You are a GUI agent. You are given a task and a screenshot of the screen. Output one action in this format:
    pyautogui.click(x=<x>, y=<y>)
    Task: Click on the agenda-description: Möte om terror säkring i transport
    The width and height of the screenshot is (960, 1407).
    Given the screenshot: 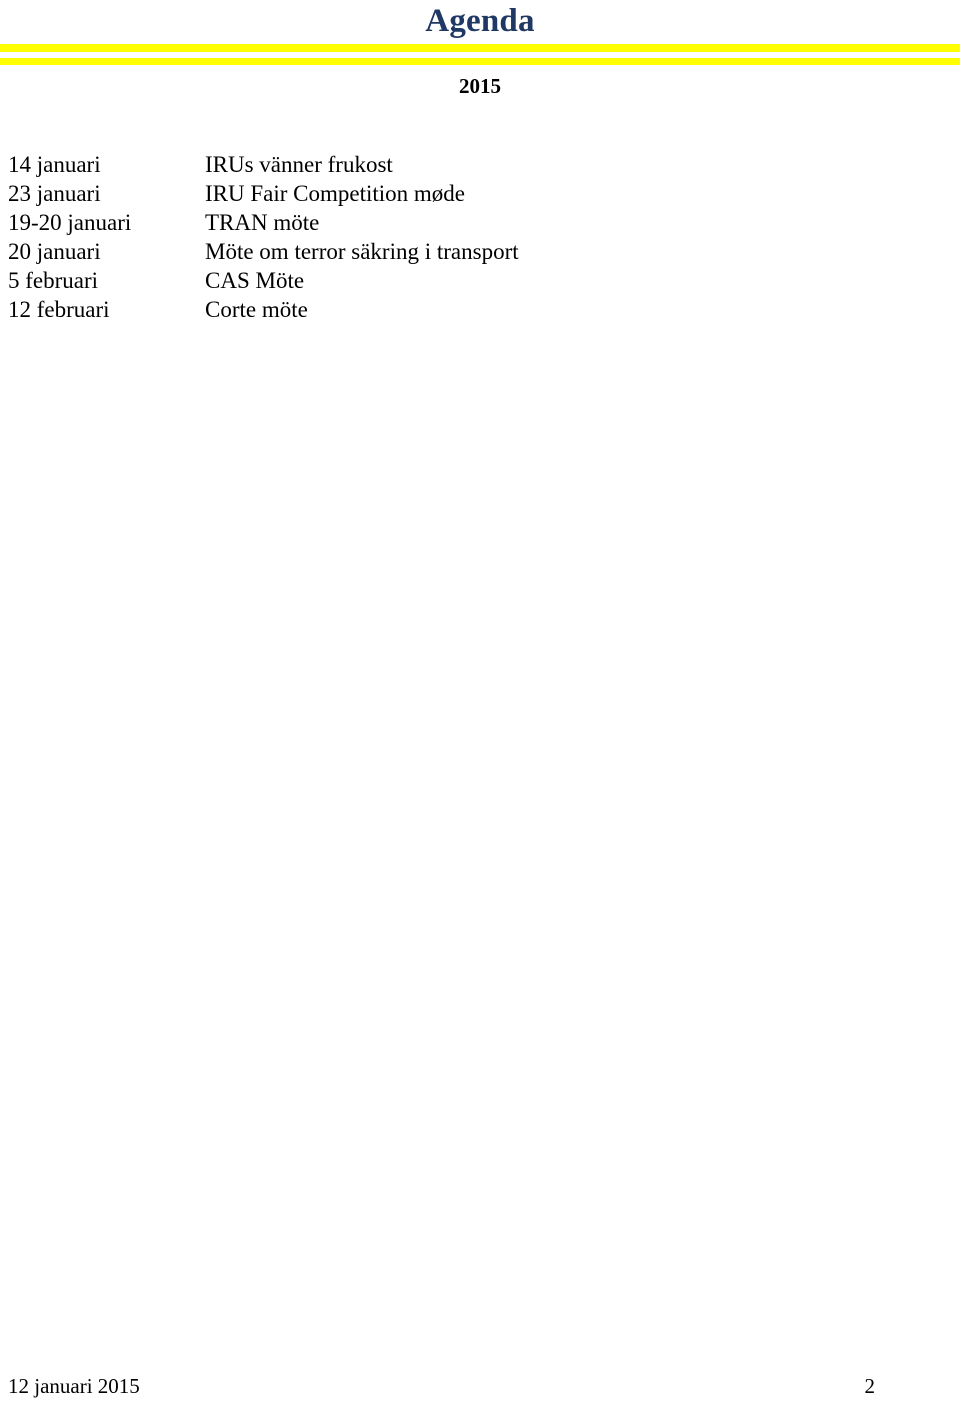 What is the action you would take?
    pyautogui.click(x=362, y=251)
    